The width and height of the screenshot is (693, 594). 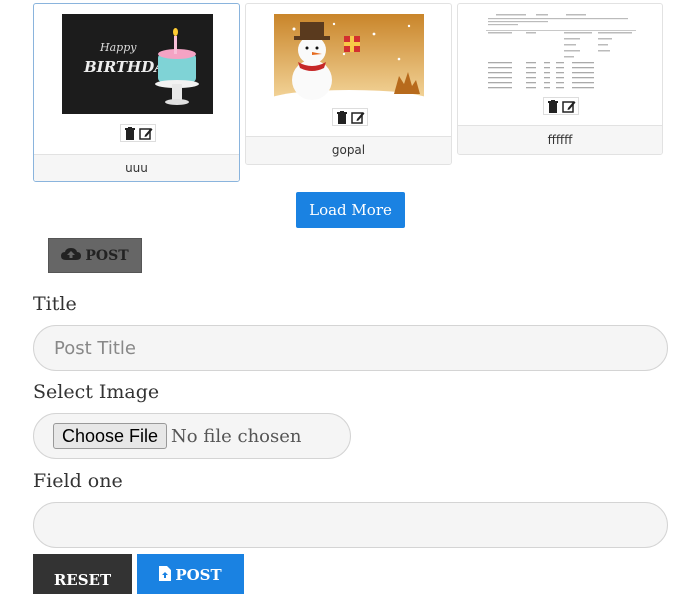 What do you see at coordinates (78, 481) in the screenshot?
I see `field-one-label: Field one` at bounding box center [78, 481].